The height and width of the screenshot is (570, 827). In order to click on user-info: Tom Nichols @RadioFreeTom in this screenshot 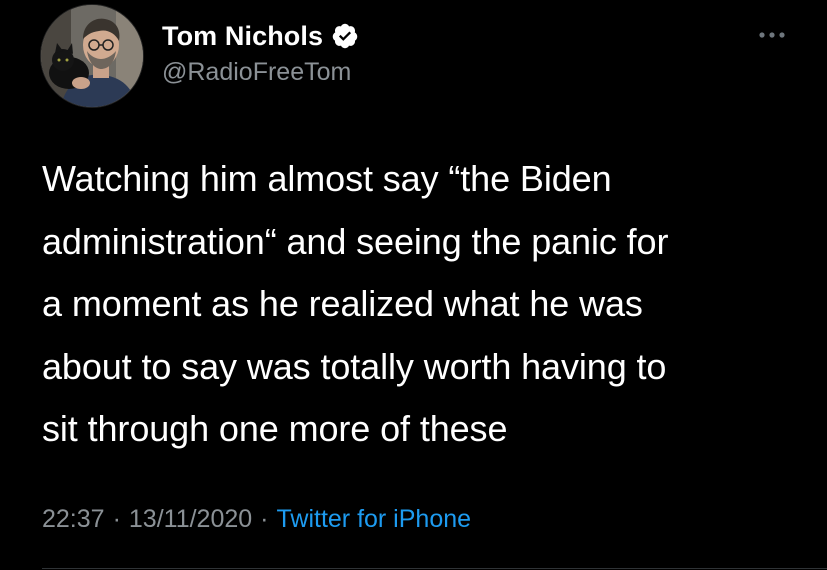, I will do `click(260, 51)`.